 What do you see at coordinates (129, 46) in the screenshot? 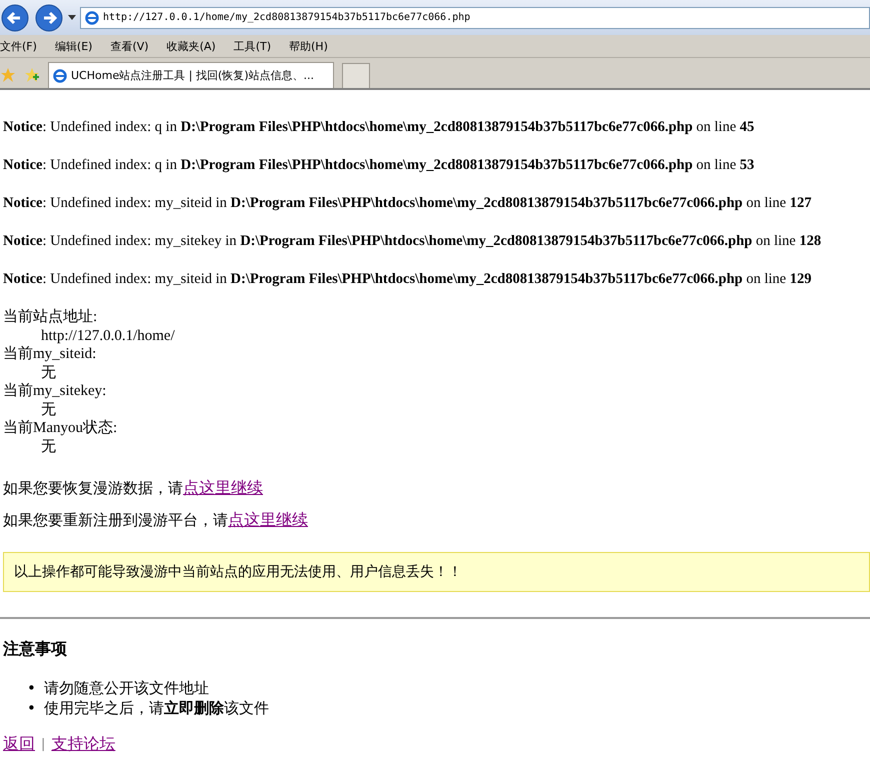
I see `menu-item: 查看(V)` at bounding box center [129, 46].